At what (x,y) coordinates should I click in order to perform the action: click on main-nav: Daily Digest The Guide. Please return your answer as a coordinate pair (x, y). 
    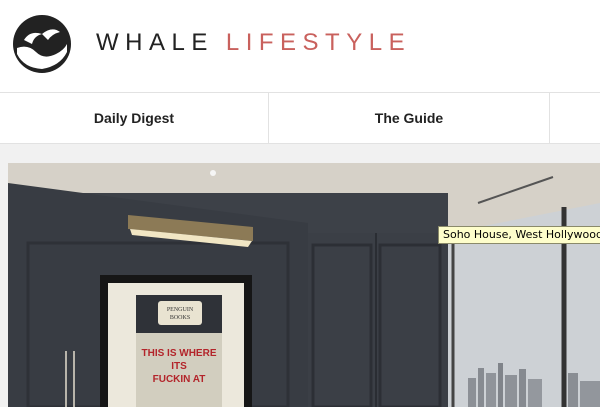
    Looking at the image, I should click on (300, 118).